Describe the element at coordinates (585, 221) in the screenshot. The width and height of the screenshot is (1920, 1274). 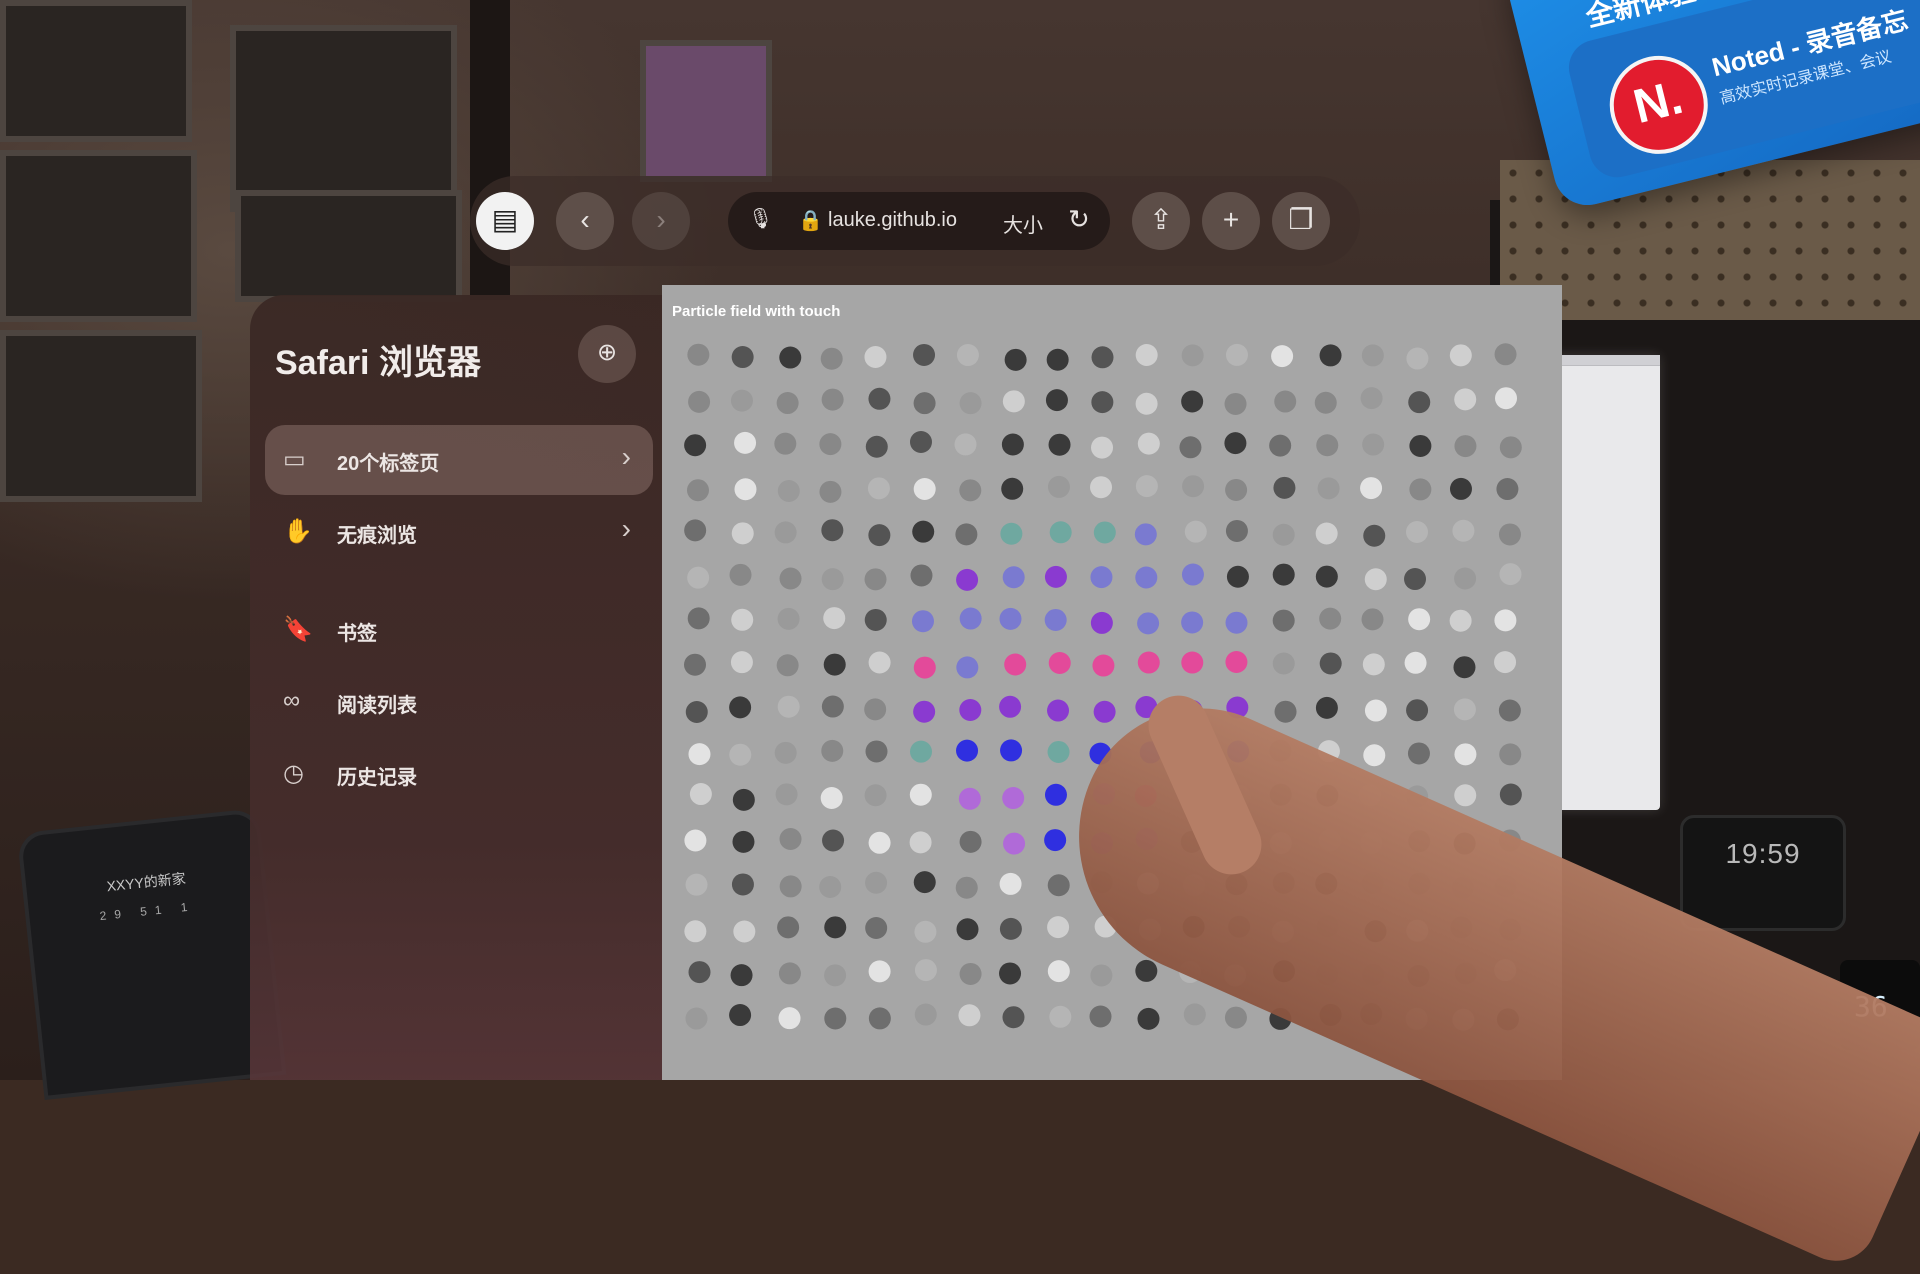
I see `back-icon: ‹` at that location.